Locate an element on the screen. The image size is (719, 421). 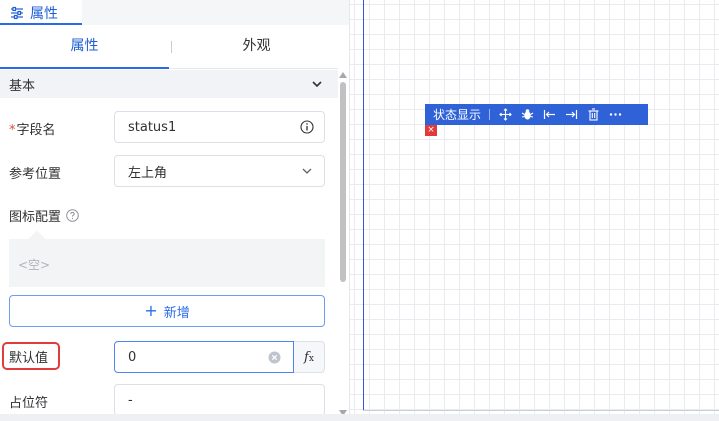
field-name-input: status1 is located at coordinates (219, 127).